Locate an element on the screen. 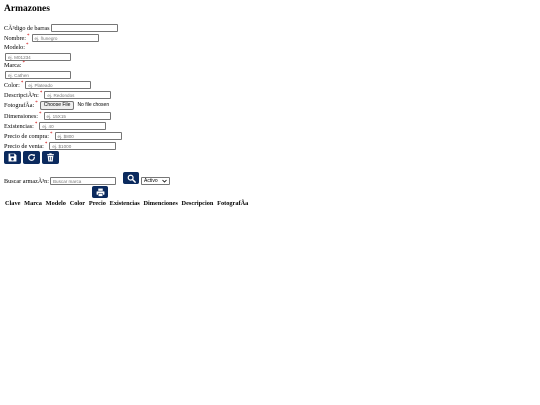 Image resolution: width=540 pixels, height=405 pixels. refresh-button is located at coordinates (31, 157).